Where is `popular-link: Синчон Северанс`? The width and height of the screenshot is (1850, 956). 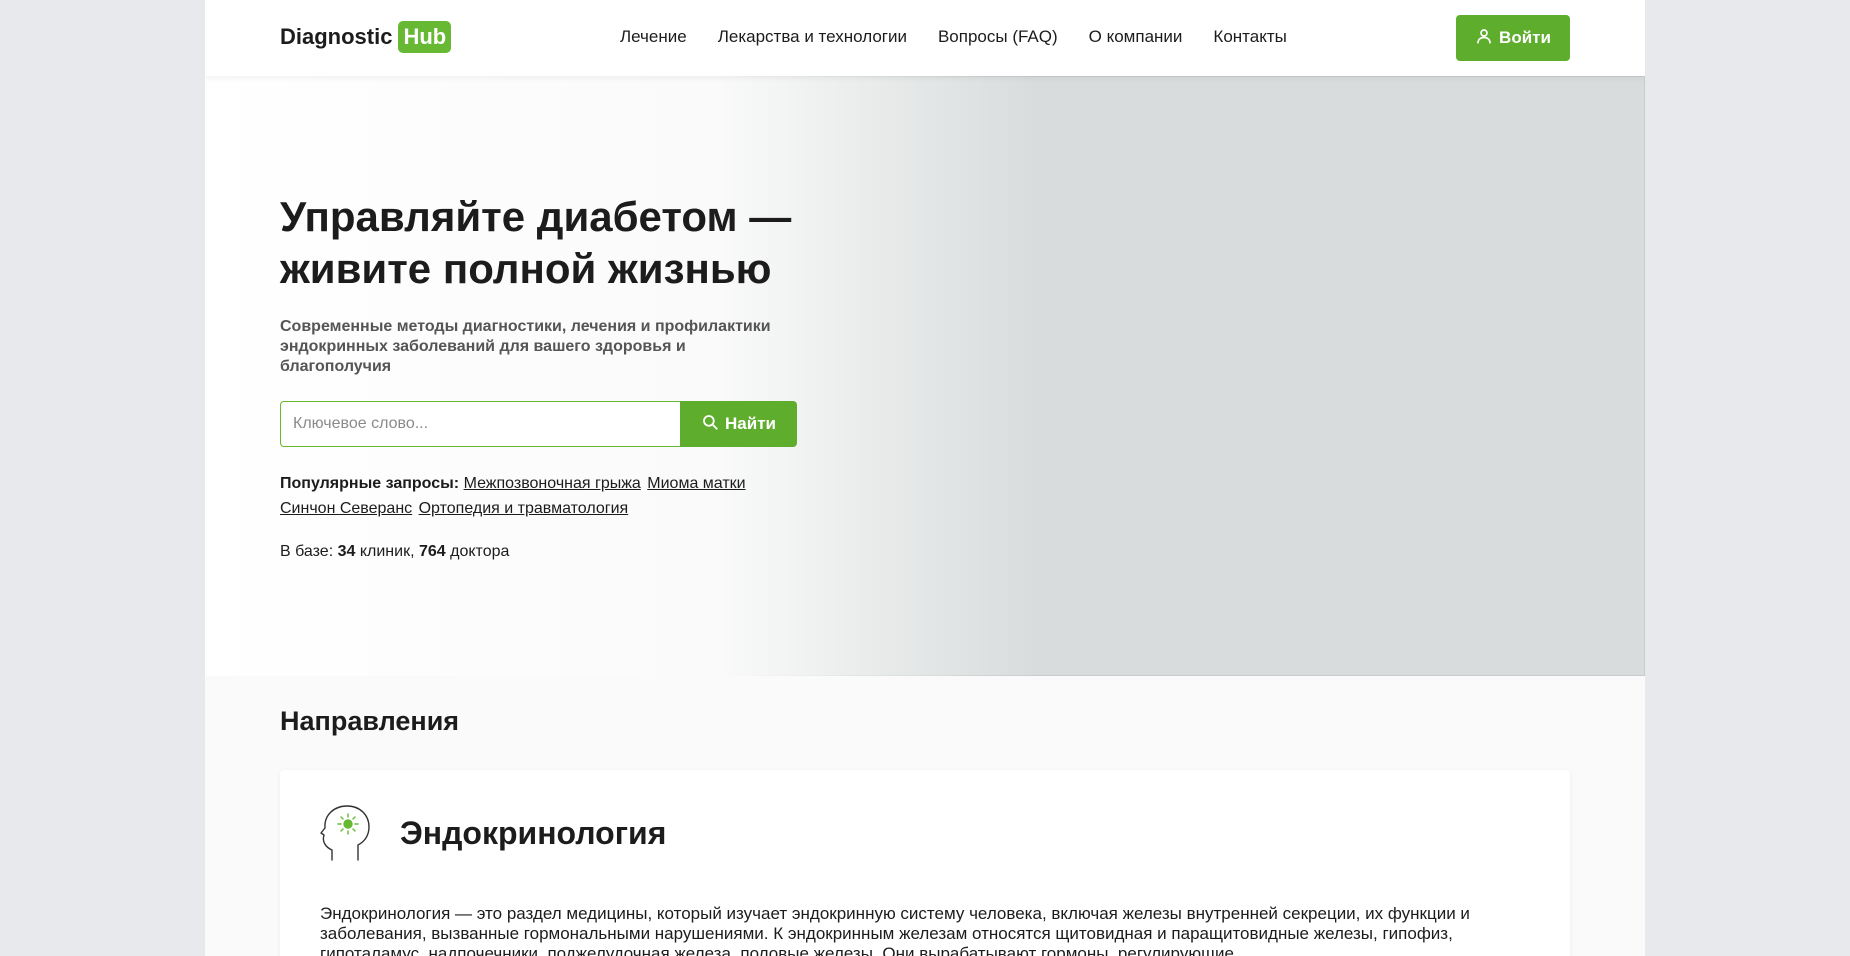
popular-link: Синчон Северанс is located at coordinates (346, 508).